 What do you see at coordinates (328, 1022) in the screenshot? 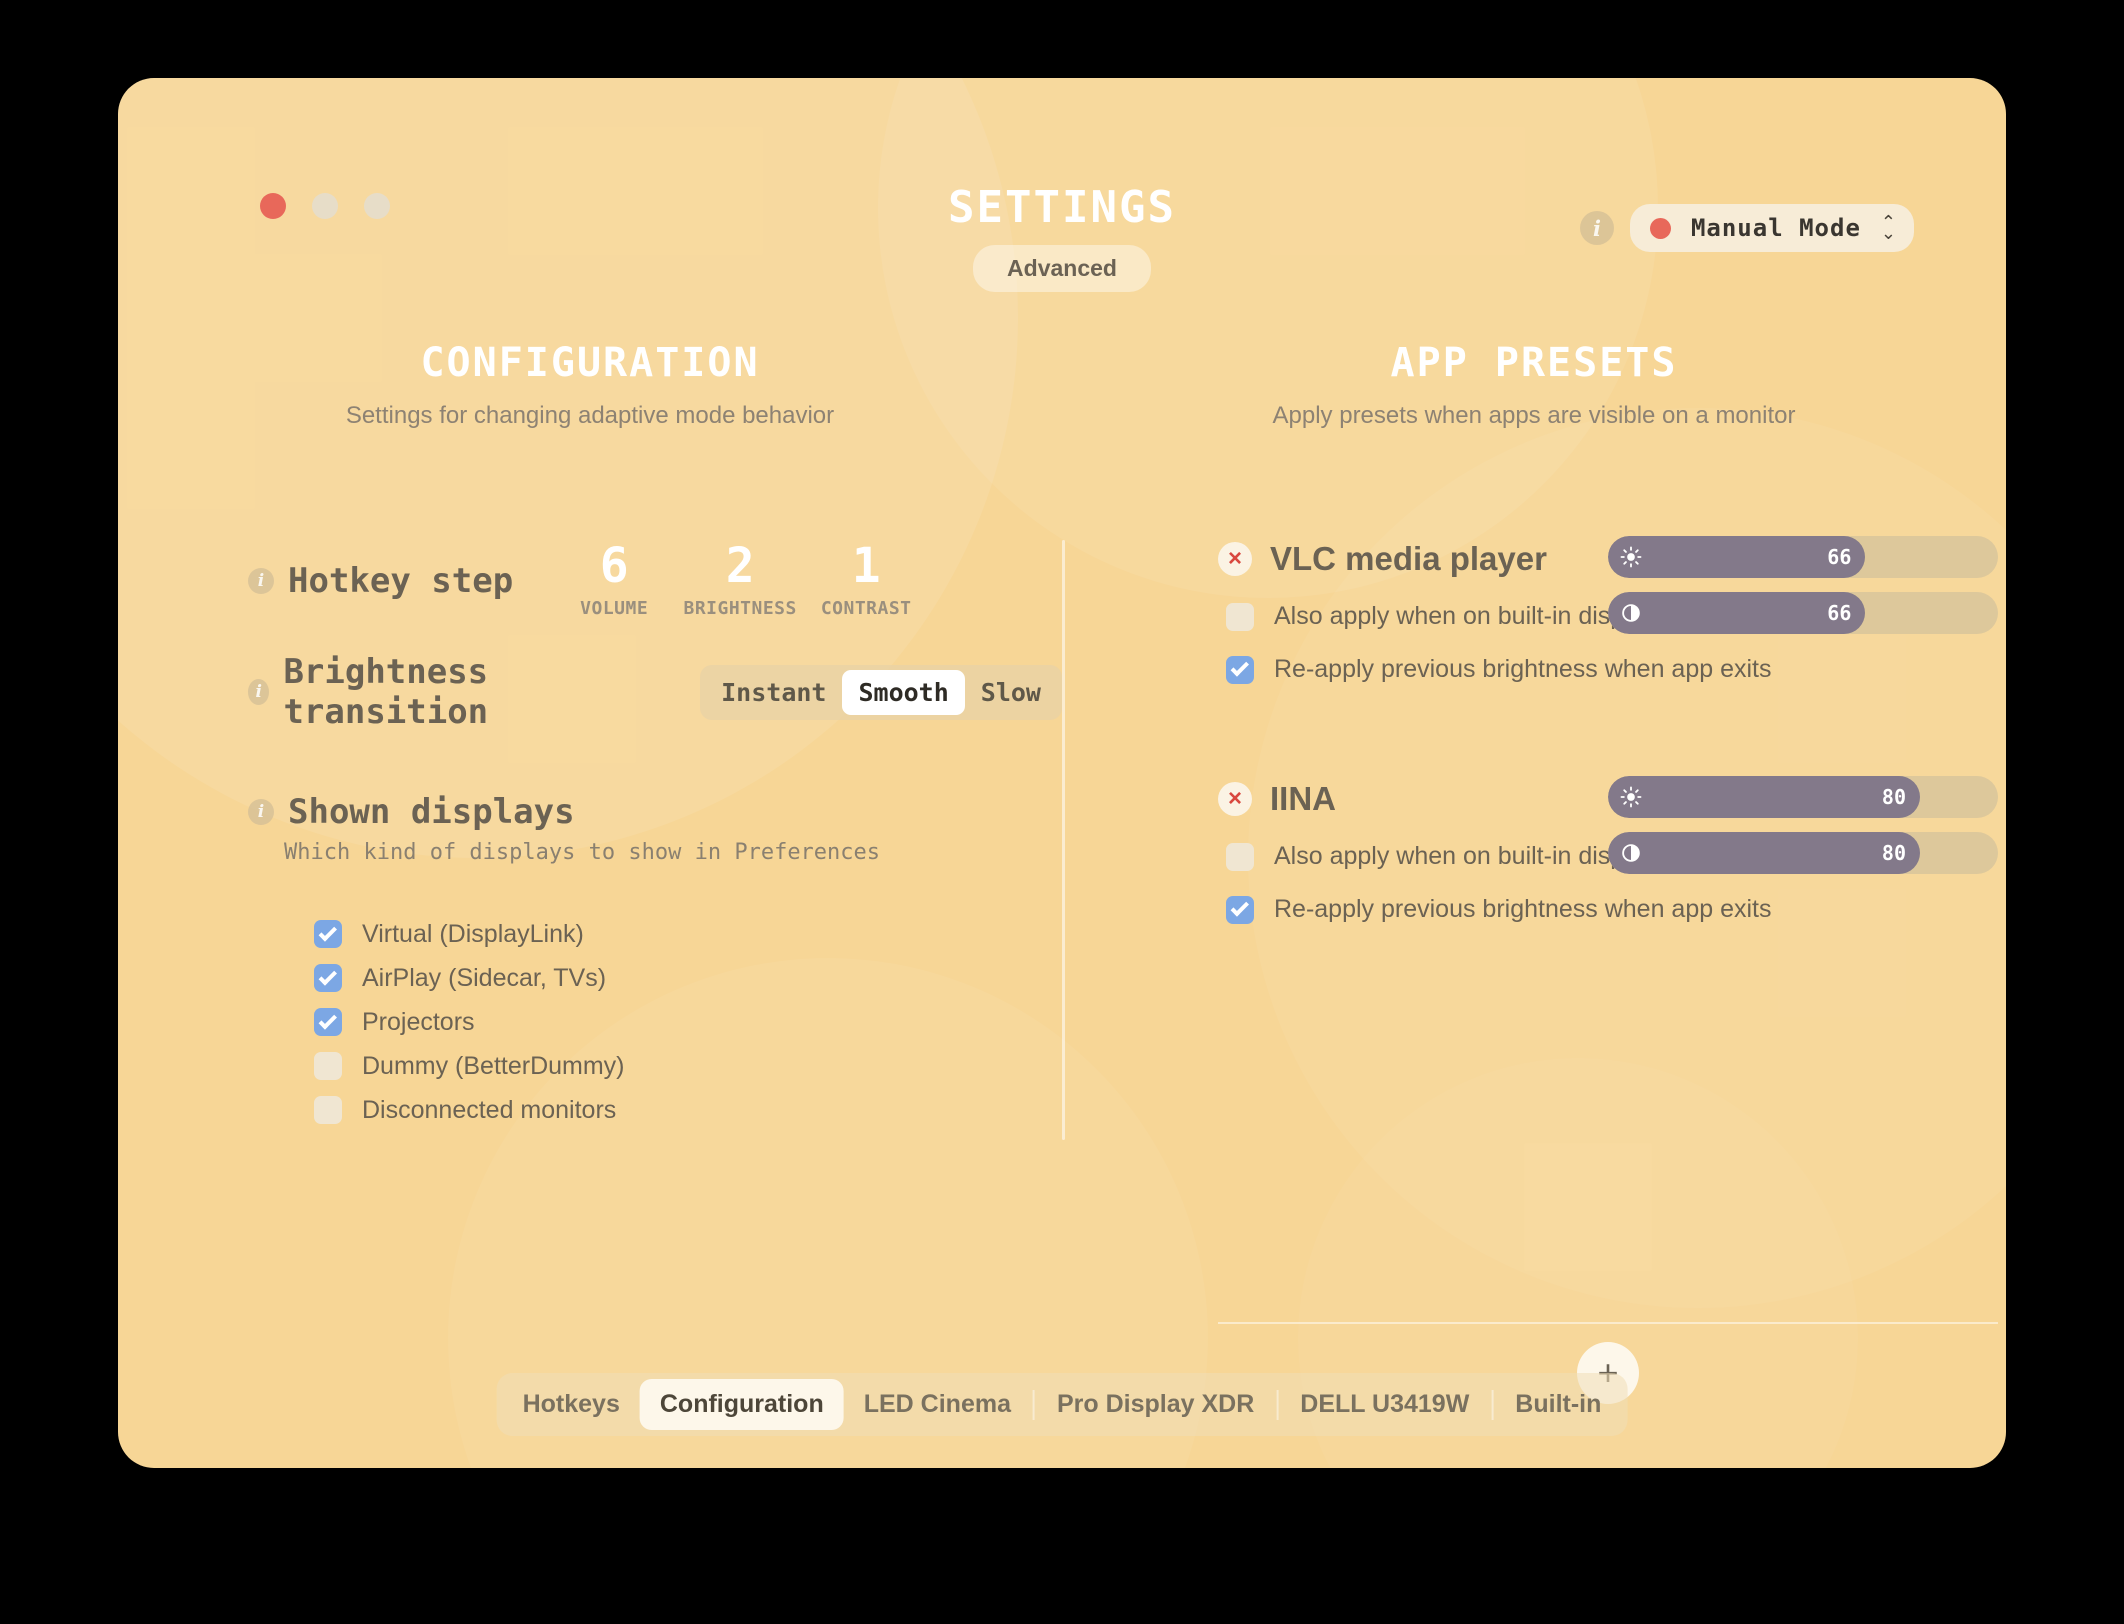
I see `checkbox-projectors` at bounding box center [328, 1022].